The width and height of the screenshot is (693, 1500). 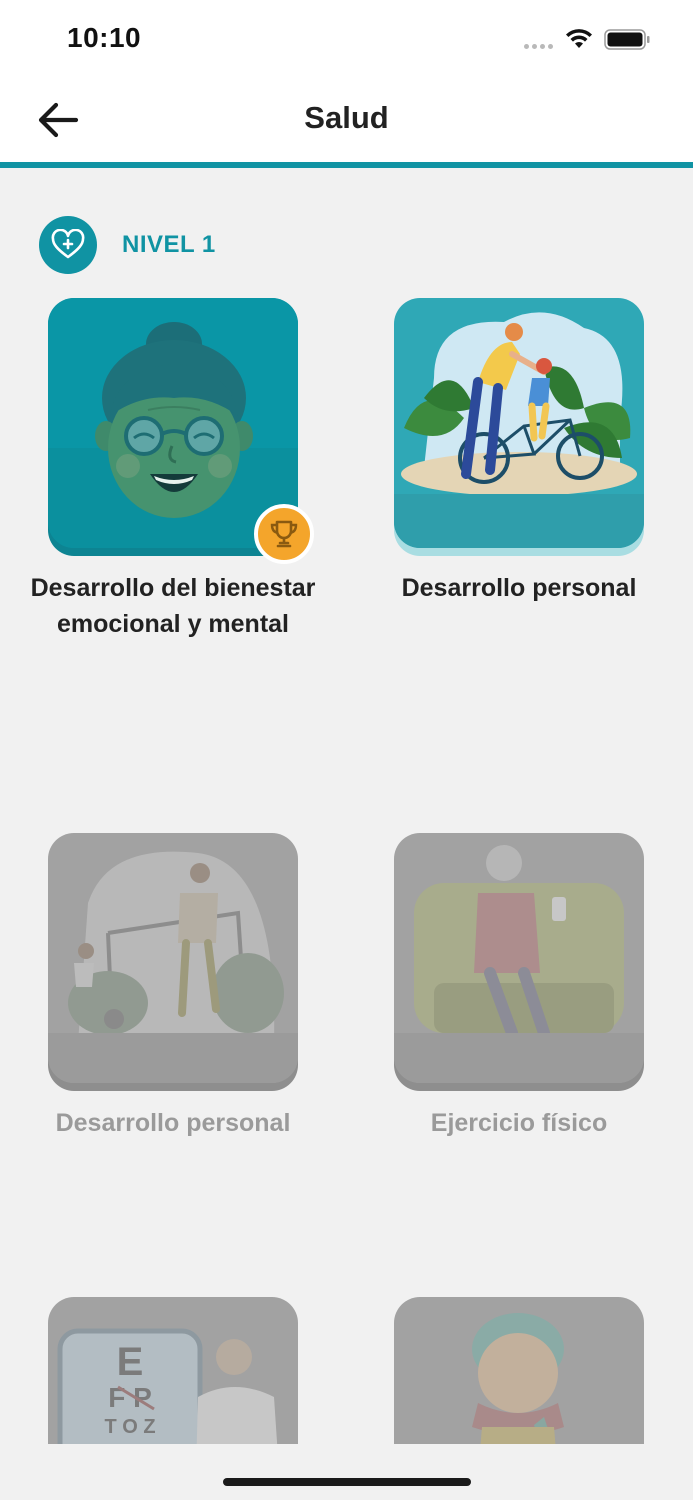 I want to click on trophy-badge, so click(x=284, y=534).